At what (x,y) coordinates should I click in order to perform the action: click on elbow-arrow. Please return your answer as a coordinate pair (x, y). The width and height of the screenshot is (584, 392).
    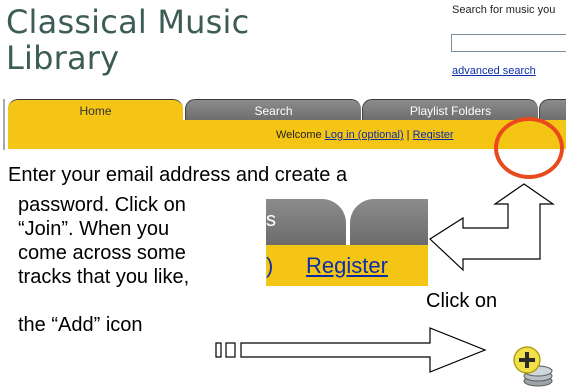
    Looking at the image, I should click on (492, 227).